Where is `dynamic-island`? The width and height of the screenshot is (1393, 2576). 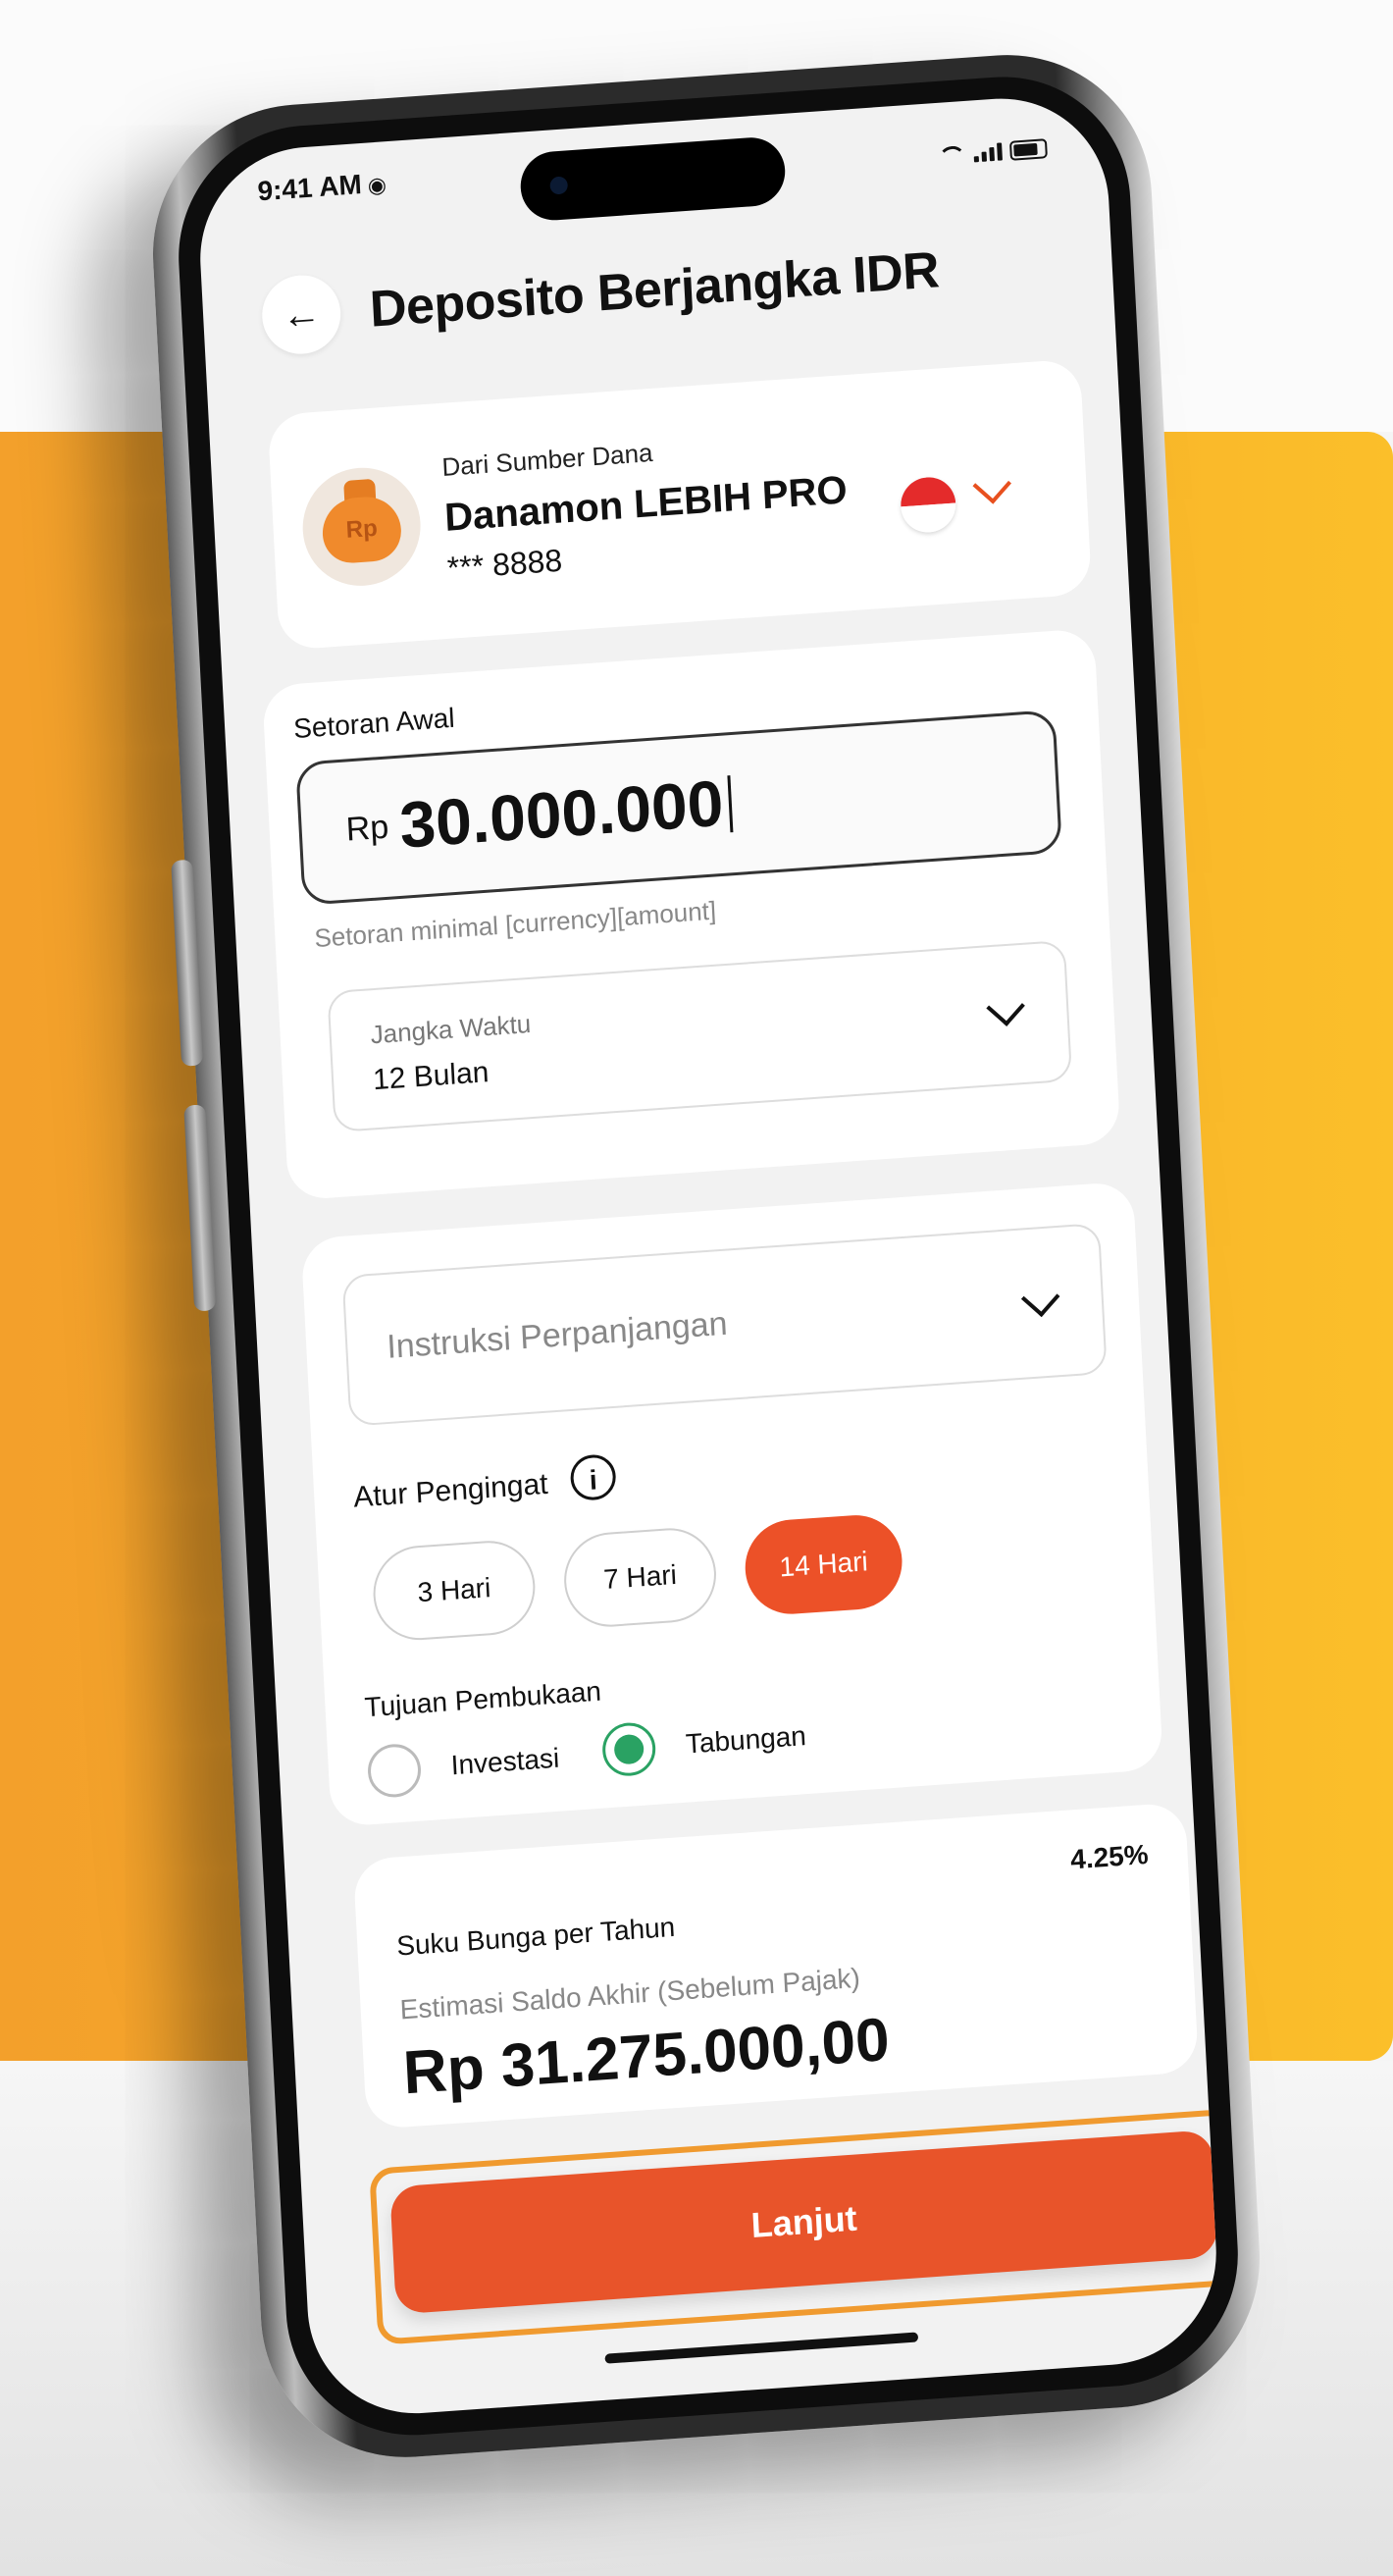 dynamic-island is located at coordinates (652, 178).